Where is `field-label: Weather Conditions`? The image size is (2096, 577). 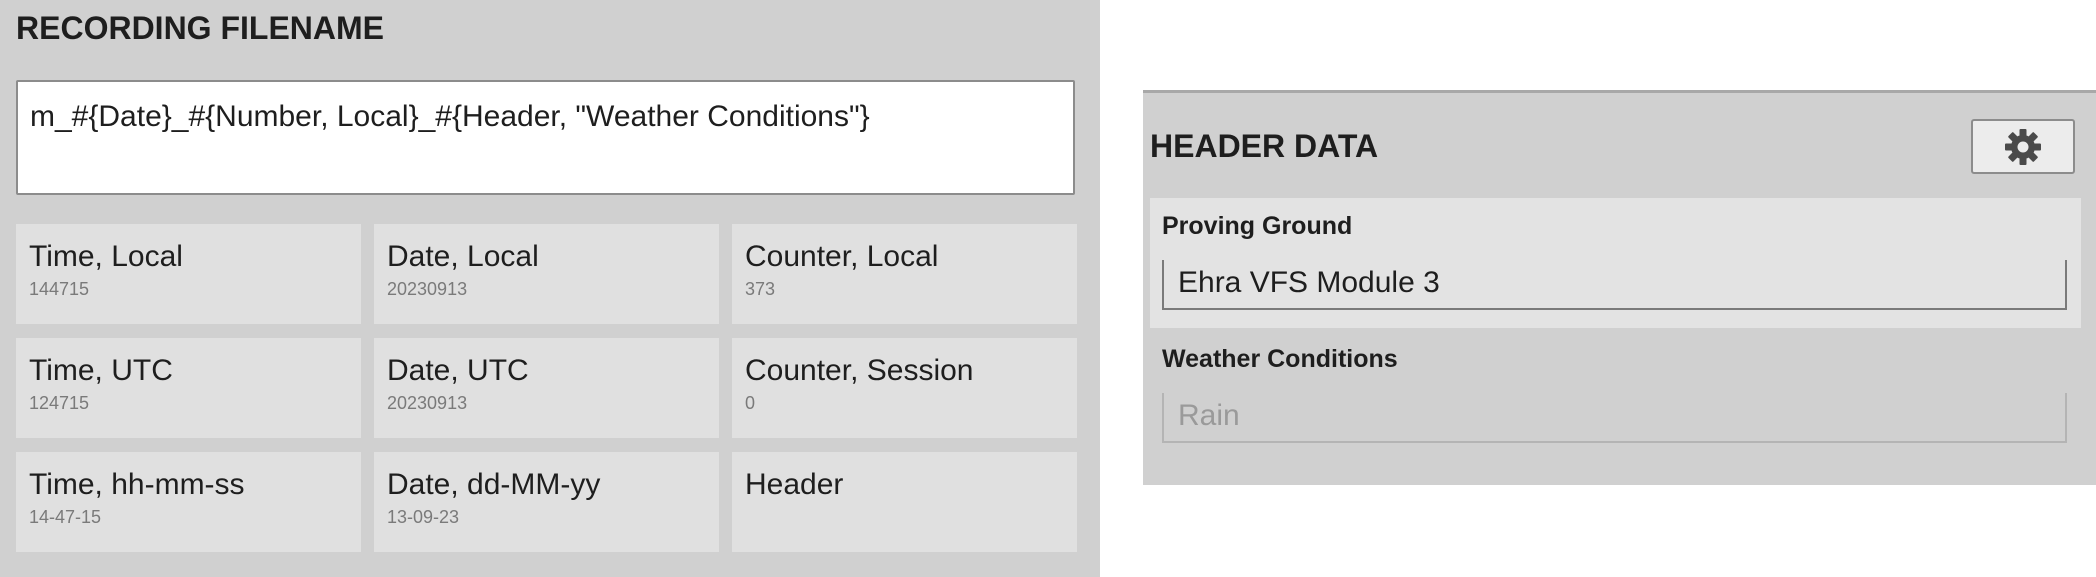 field-label: Weather Conditions is located at coordinates (1280, 359).